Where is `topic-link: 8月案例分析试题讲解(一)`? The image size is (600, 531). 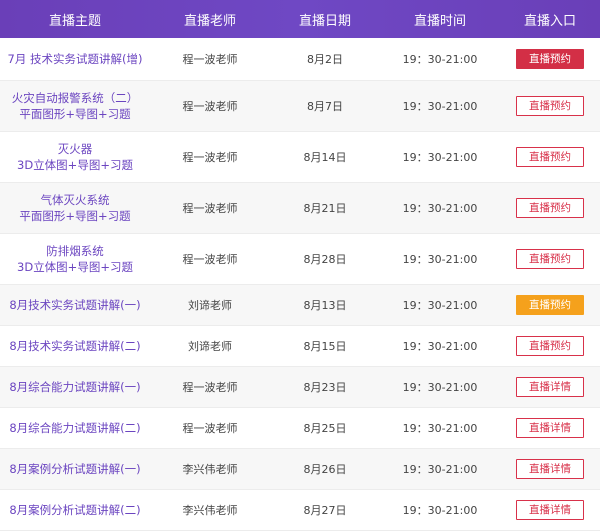
topic-link: 8月案例分析试题讲解(一) is located at coordinates (75, 469).